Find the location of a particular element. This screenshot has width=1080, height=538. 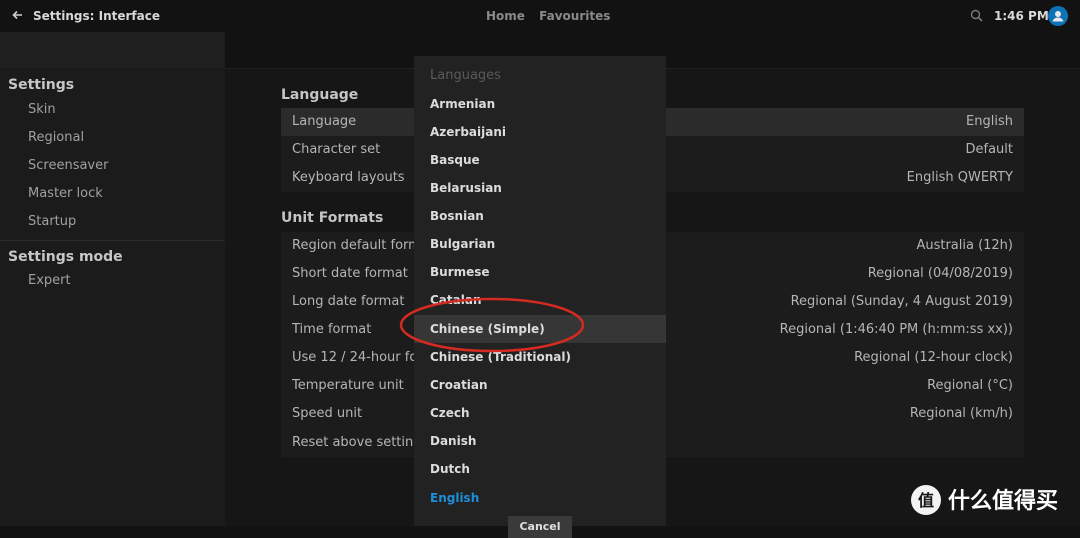

setting-label: Temperature unit is located at coordinates (348, 385).